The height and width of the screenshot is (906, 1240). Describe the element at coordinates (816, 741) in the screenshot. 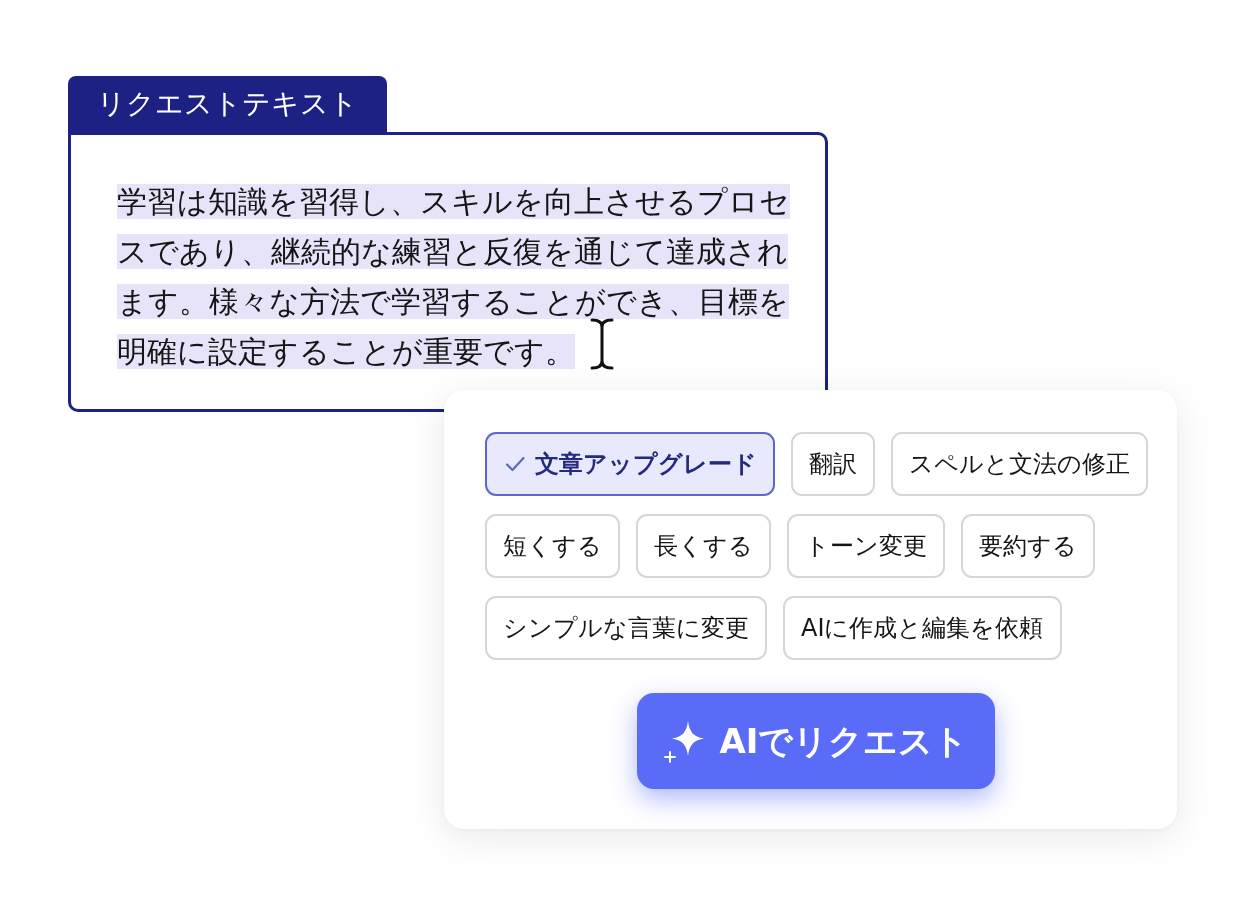

I see `ai-request-button: AIでリクエスト` at that location.